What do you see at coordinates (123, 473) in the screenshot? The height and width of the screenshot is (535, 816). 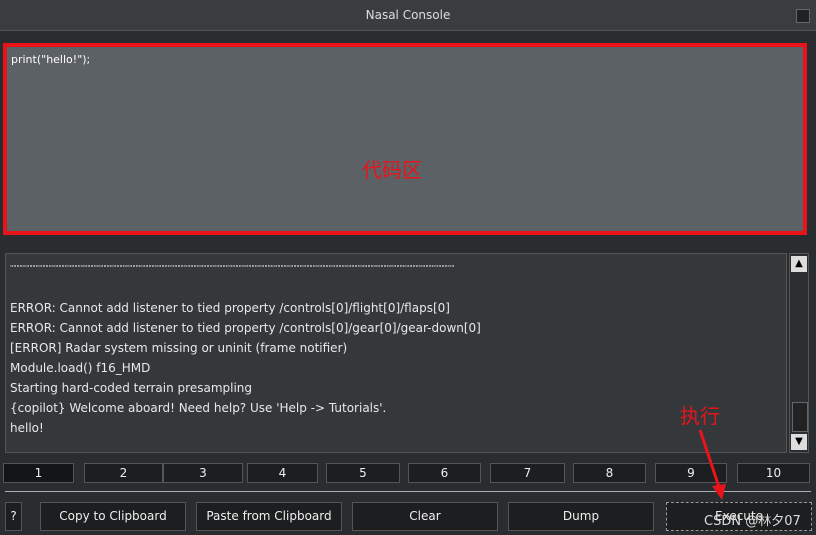 I see `tab-2: 2` at bounding box center [123, 473].